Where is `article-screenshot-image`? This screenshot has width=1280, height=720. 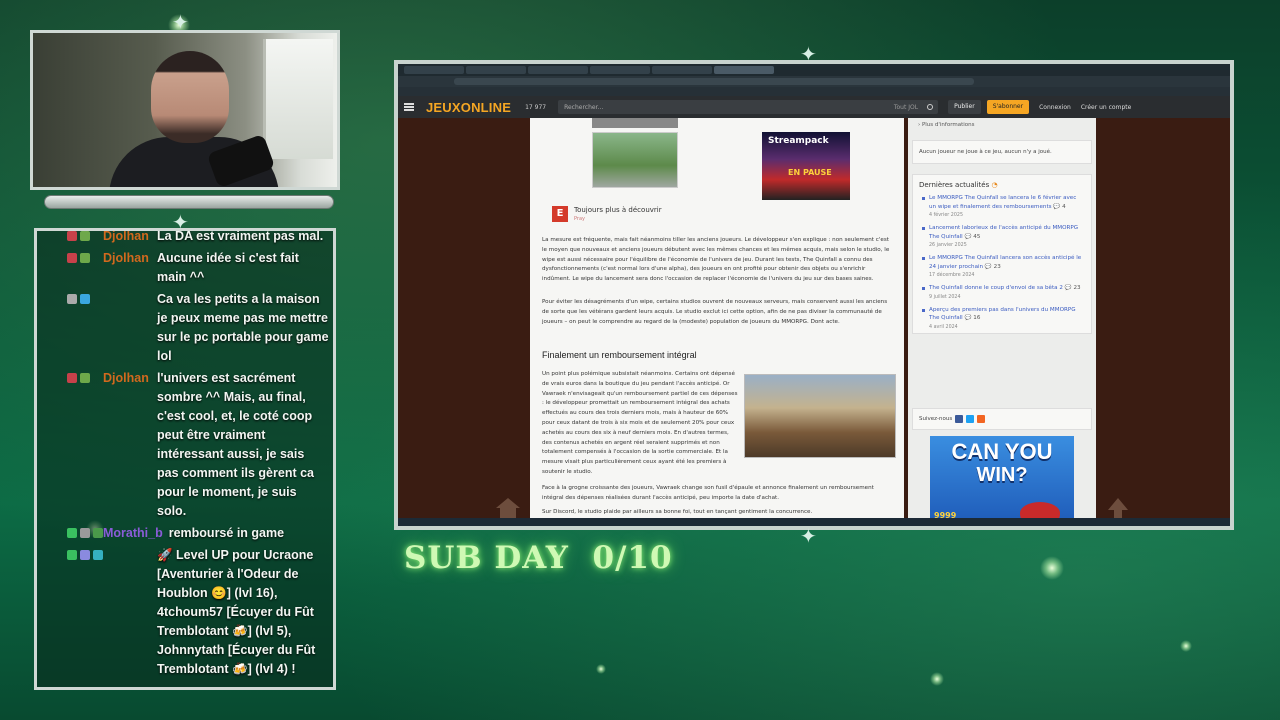
article-screenshot-image is located at coordinates (820, 416).